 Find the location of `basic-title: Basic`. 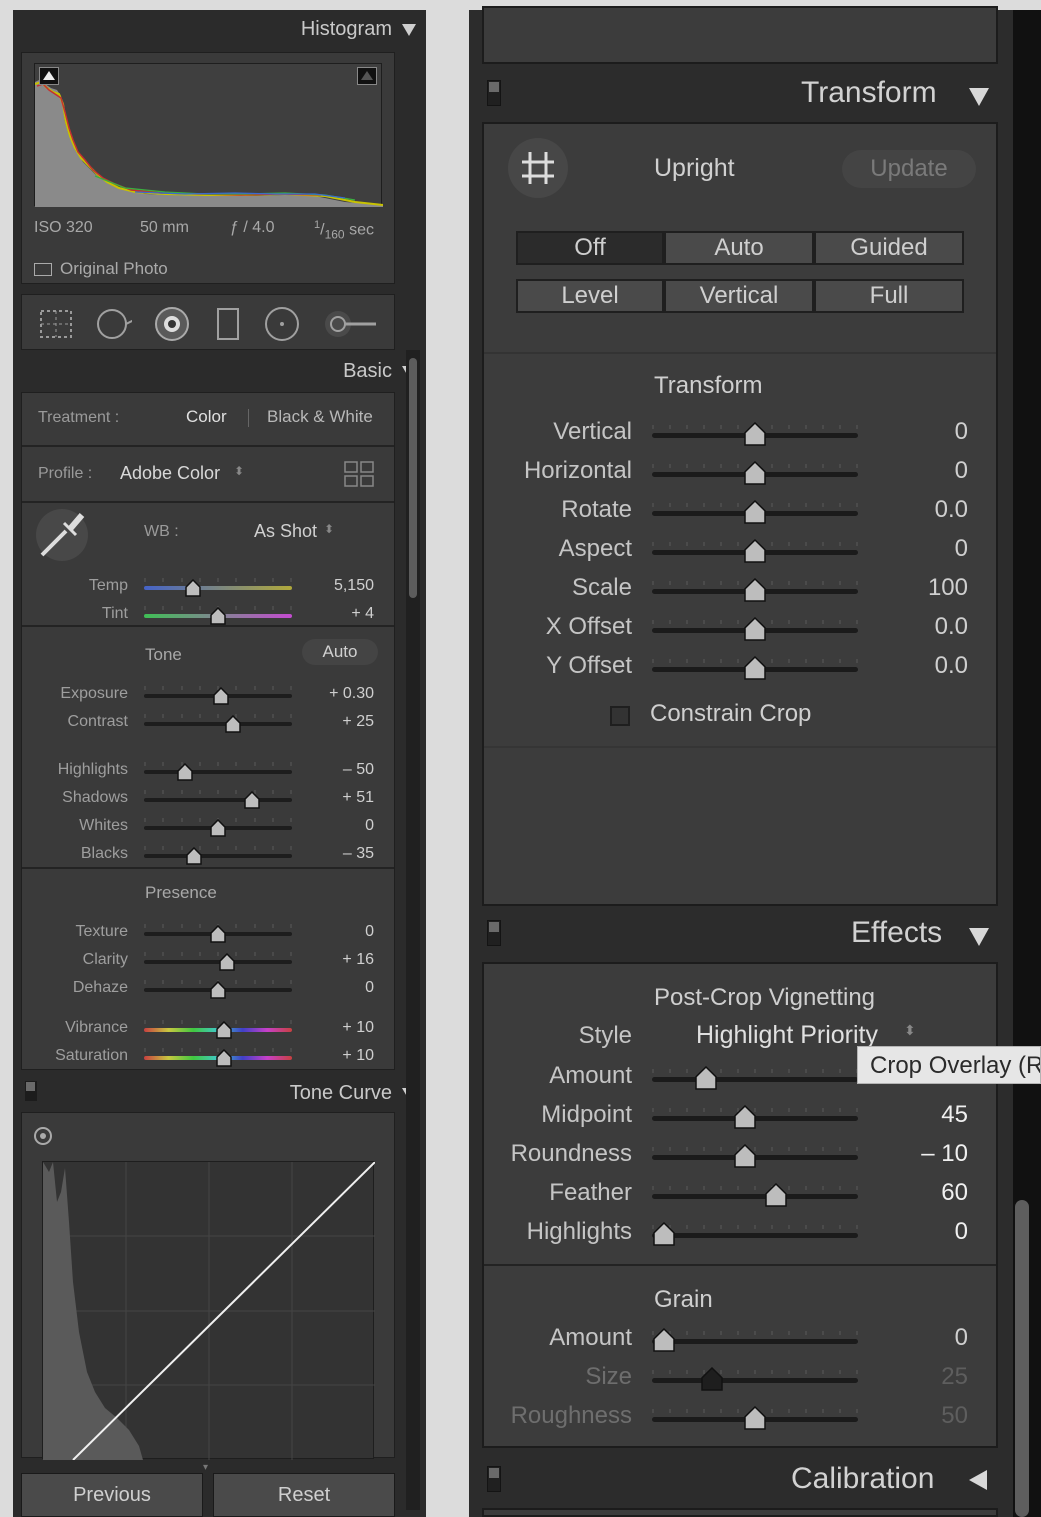

basic-title: Basic is located at coordinates (367, 371).